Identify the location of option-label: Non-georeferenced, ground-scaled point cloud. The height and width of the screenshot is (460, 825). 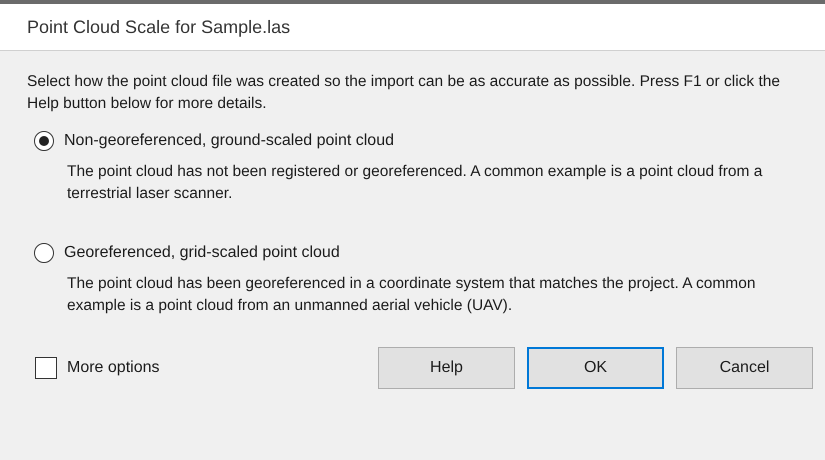
(229, 141).